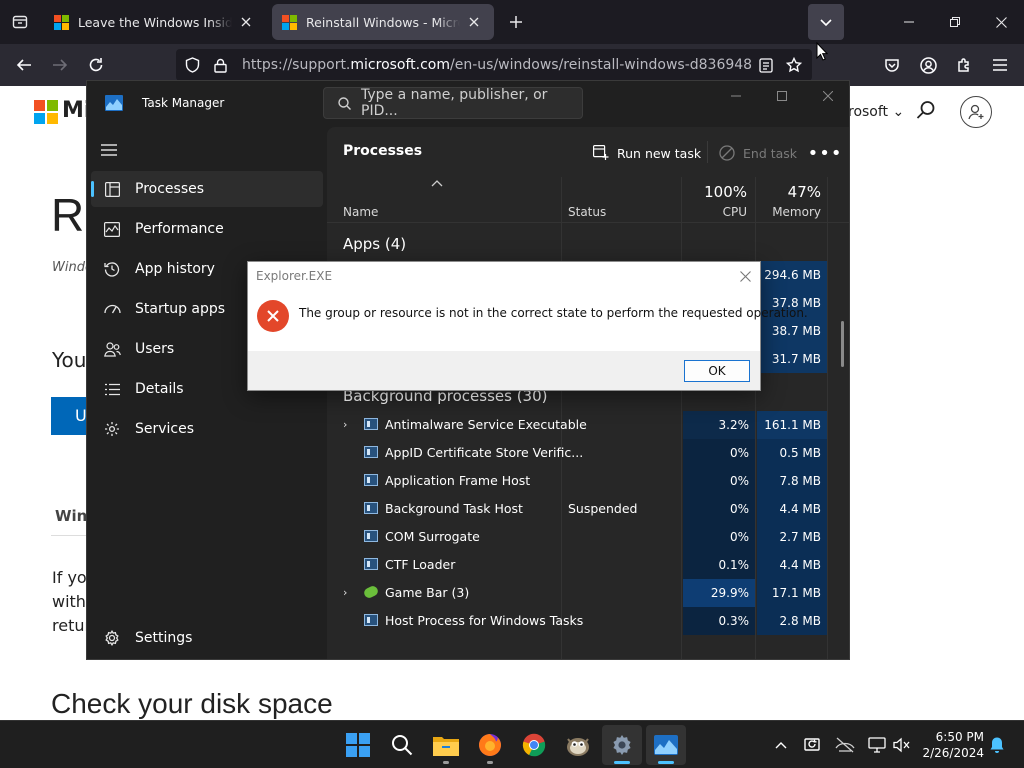 The width and height of the screenshot is (1024, 768). Describe the element at coordinates (71, 535) in the screenshot. I see `tab-divider` at that location.